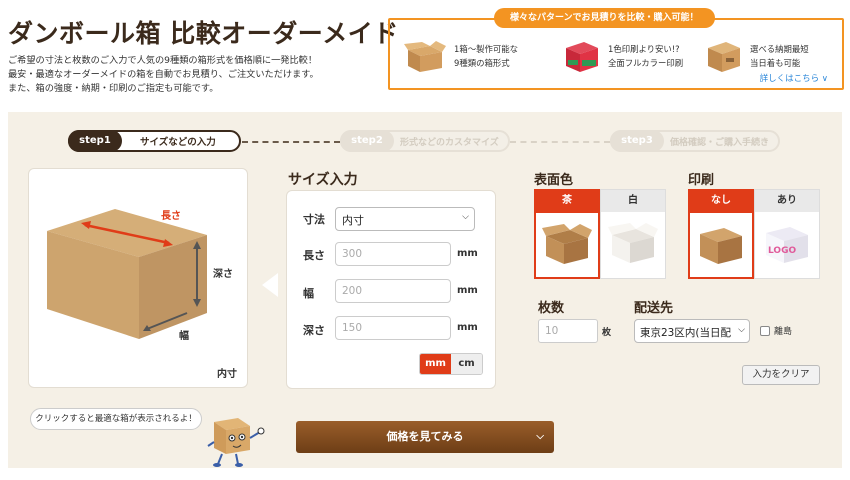 Image resolution: width=850 pixels, height=480 pixels. Describe the element at coordinates (787, 201) in the screenshot. I see `option-label: あり` at that location.